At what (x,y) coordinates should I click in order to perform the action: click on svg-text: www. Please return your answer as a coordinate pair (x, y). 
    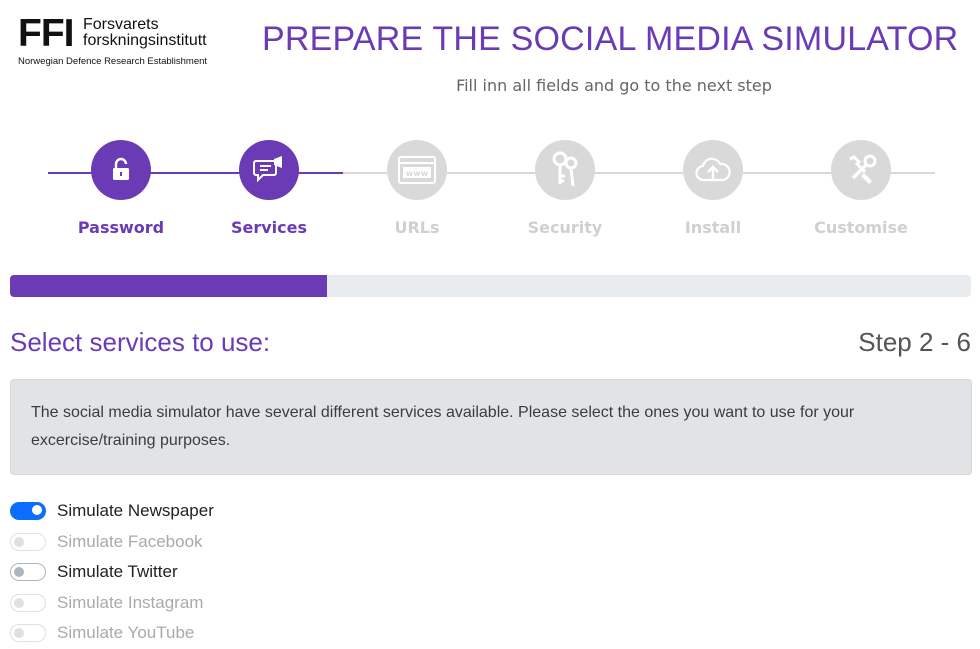
    Looking at the image, I should click on (417, 173).